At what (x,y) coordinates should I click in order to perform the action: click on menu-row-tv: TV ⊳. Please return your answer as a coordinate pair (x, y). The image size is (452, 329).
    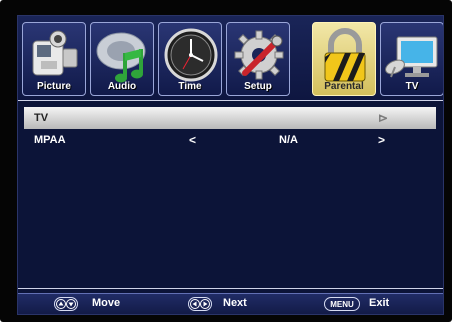
    Looking at the image, I should click on (230, 118).